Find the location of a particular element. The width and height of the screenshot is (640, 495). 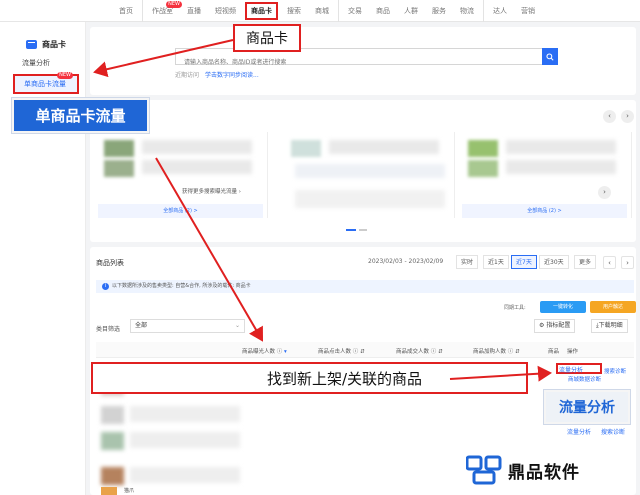

user-reach-button: 用户触达 is located at coordinates (613, 307).